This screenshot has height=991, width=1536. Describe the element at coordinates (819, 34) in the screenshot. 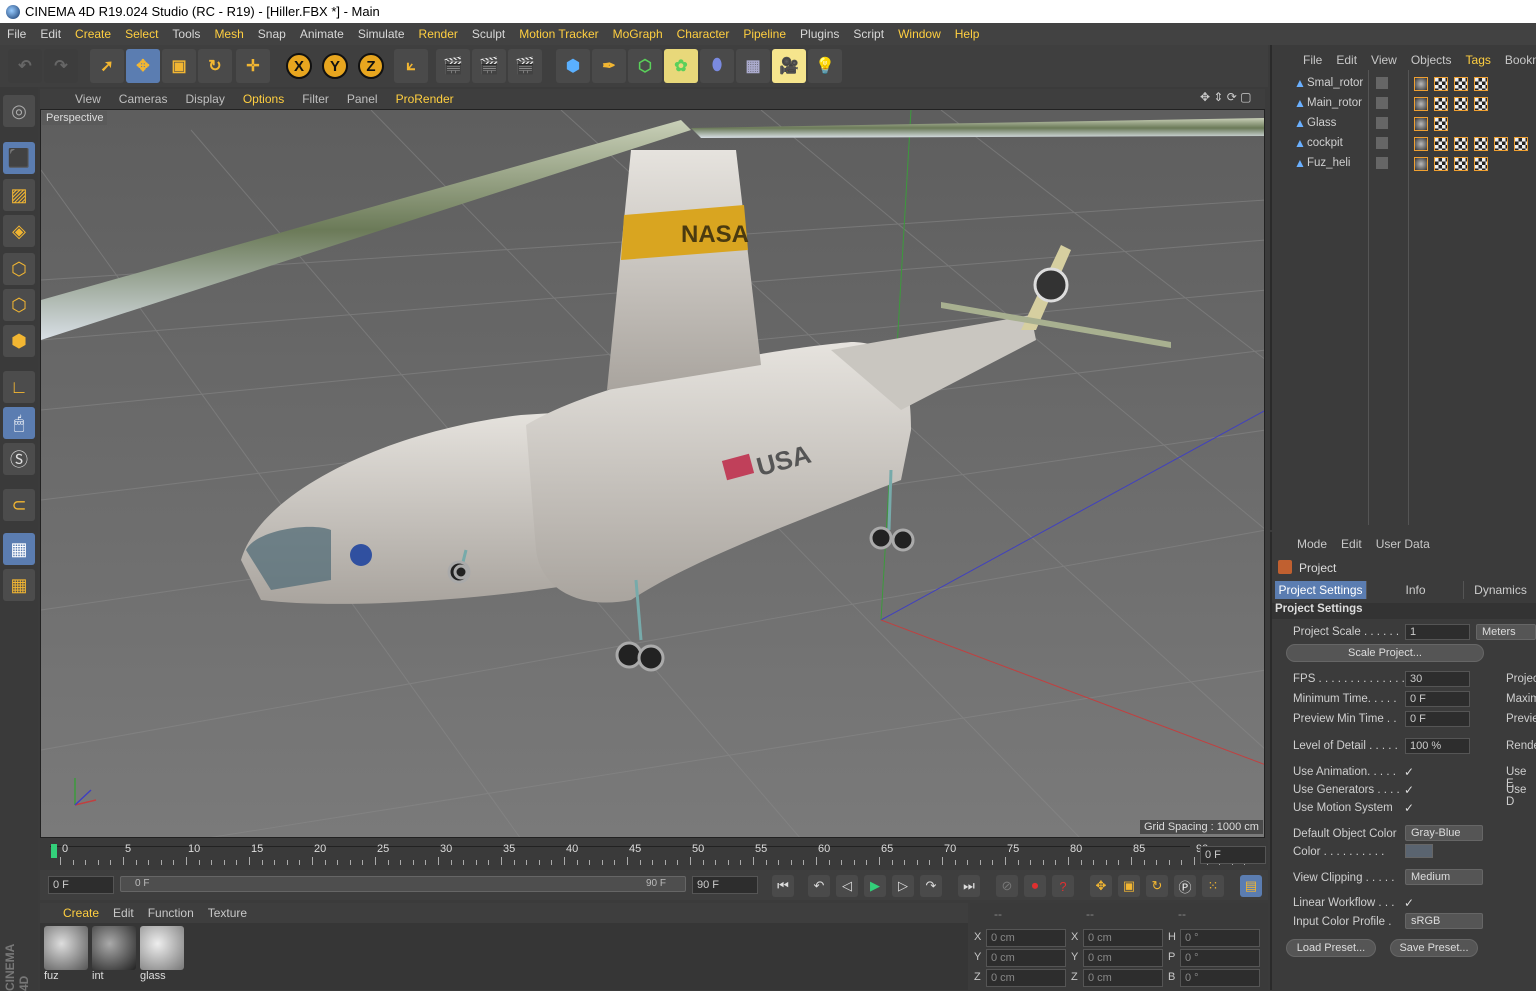

I see `menu-plugins: Plugins` at that location.